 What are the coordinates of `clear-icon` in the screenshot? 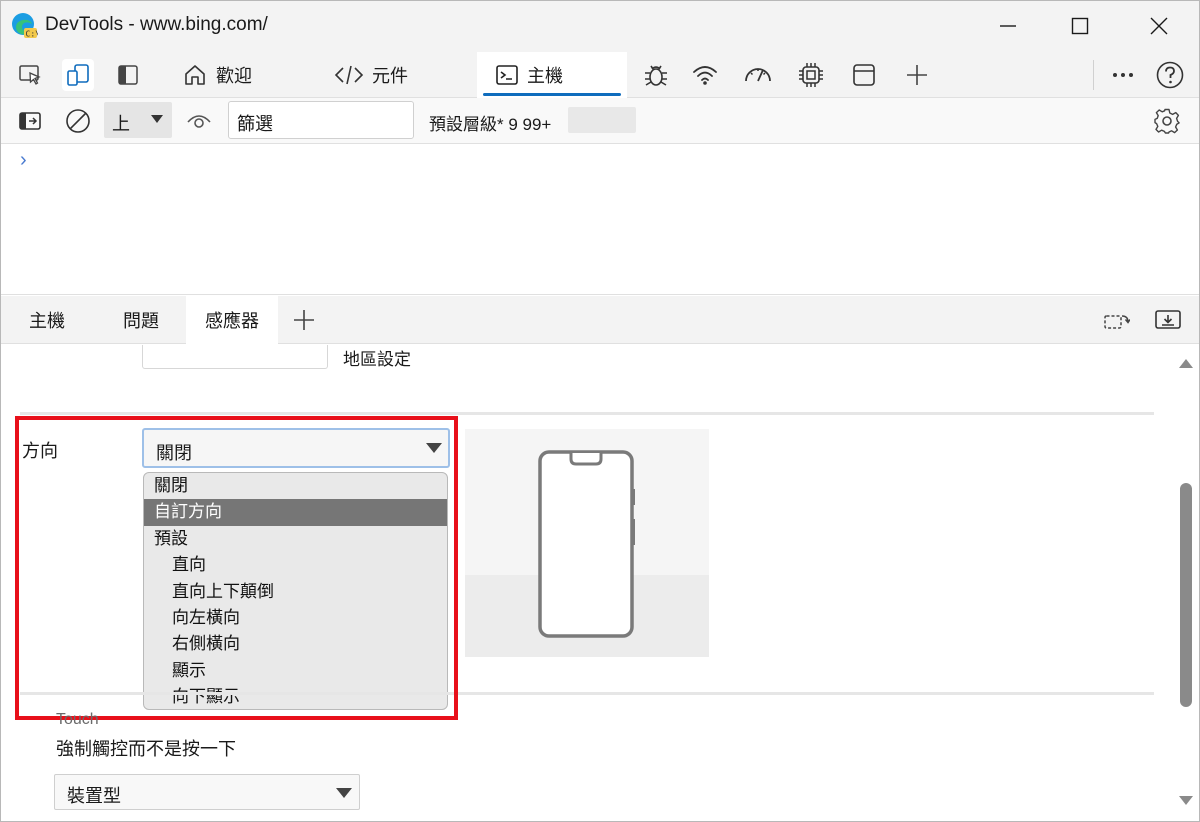 It's located at (78, 121).